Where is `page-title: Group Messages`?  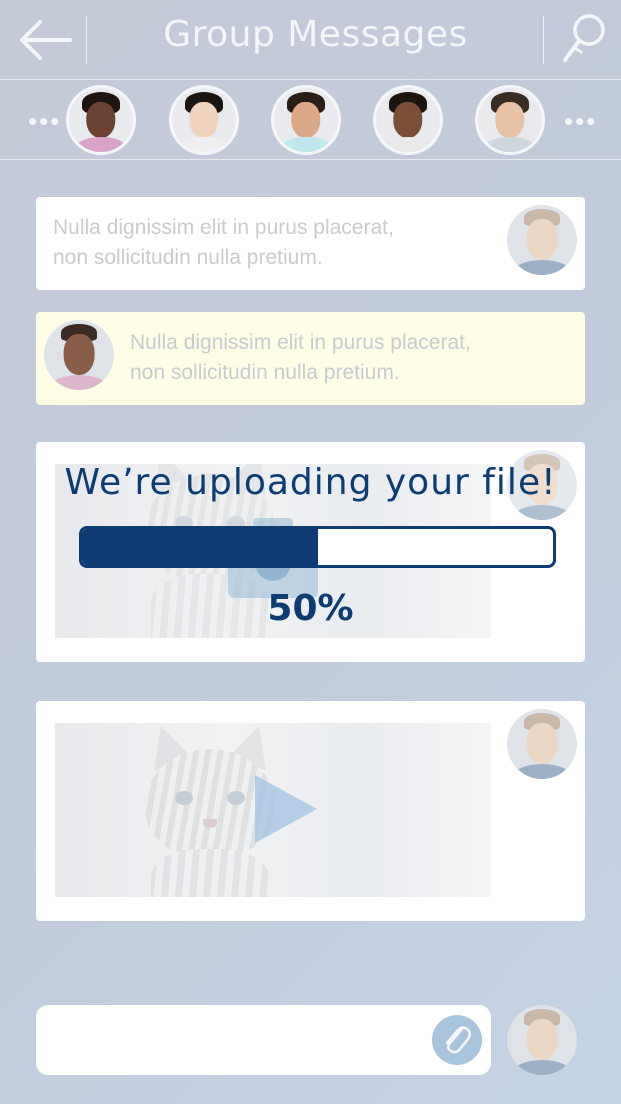
page-title: Group Messages is located at coordinates (315, 34).